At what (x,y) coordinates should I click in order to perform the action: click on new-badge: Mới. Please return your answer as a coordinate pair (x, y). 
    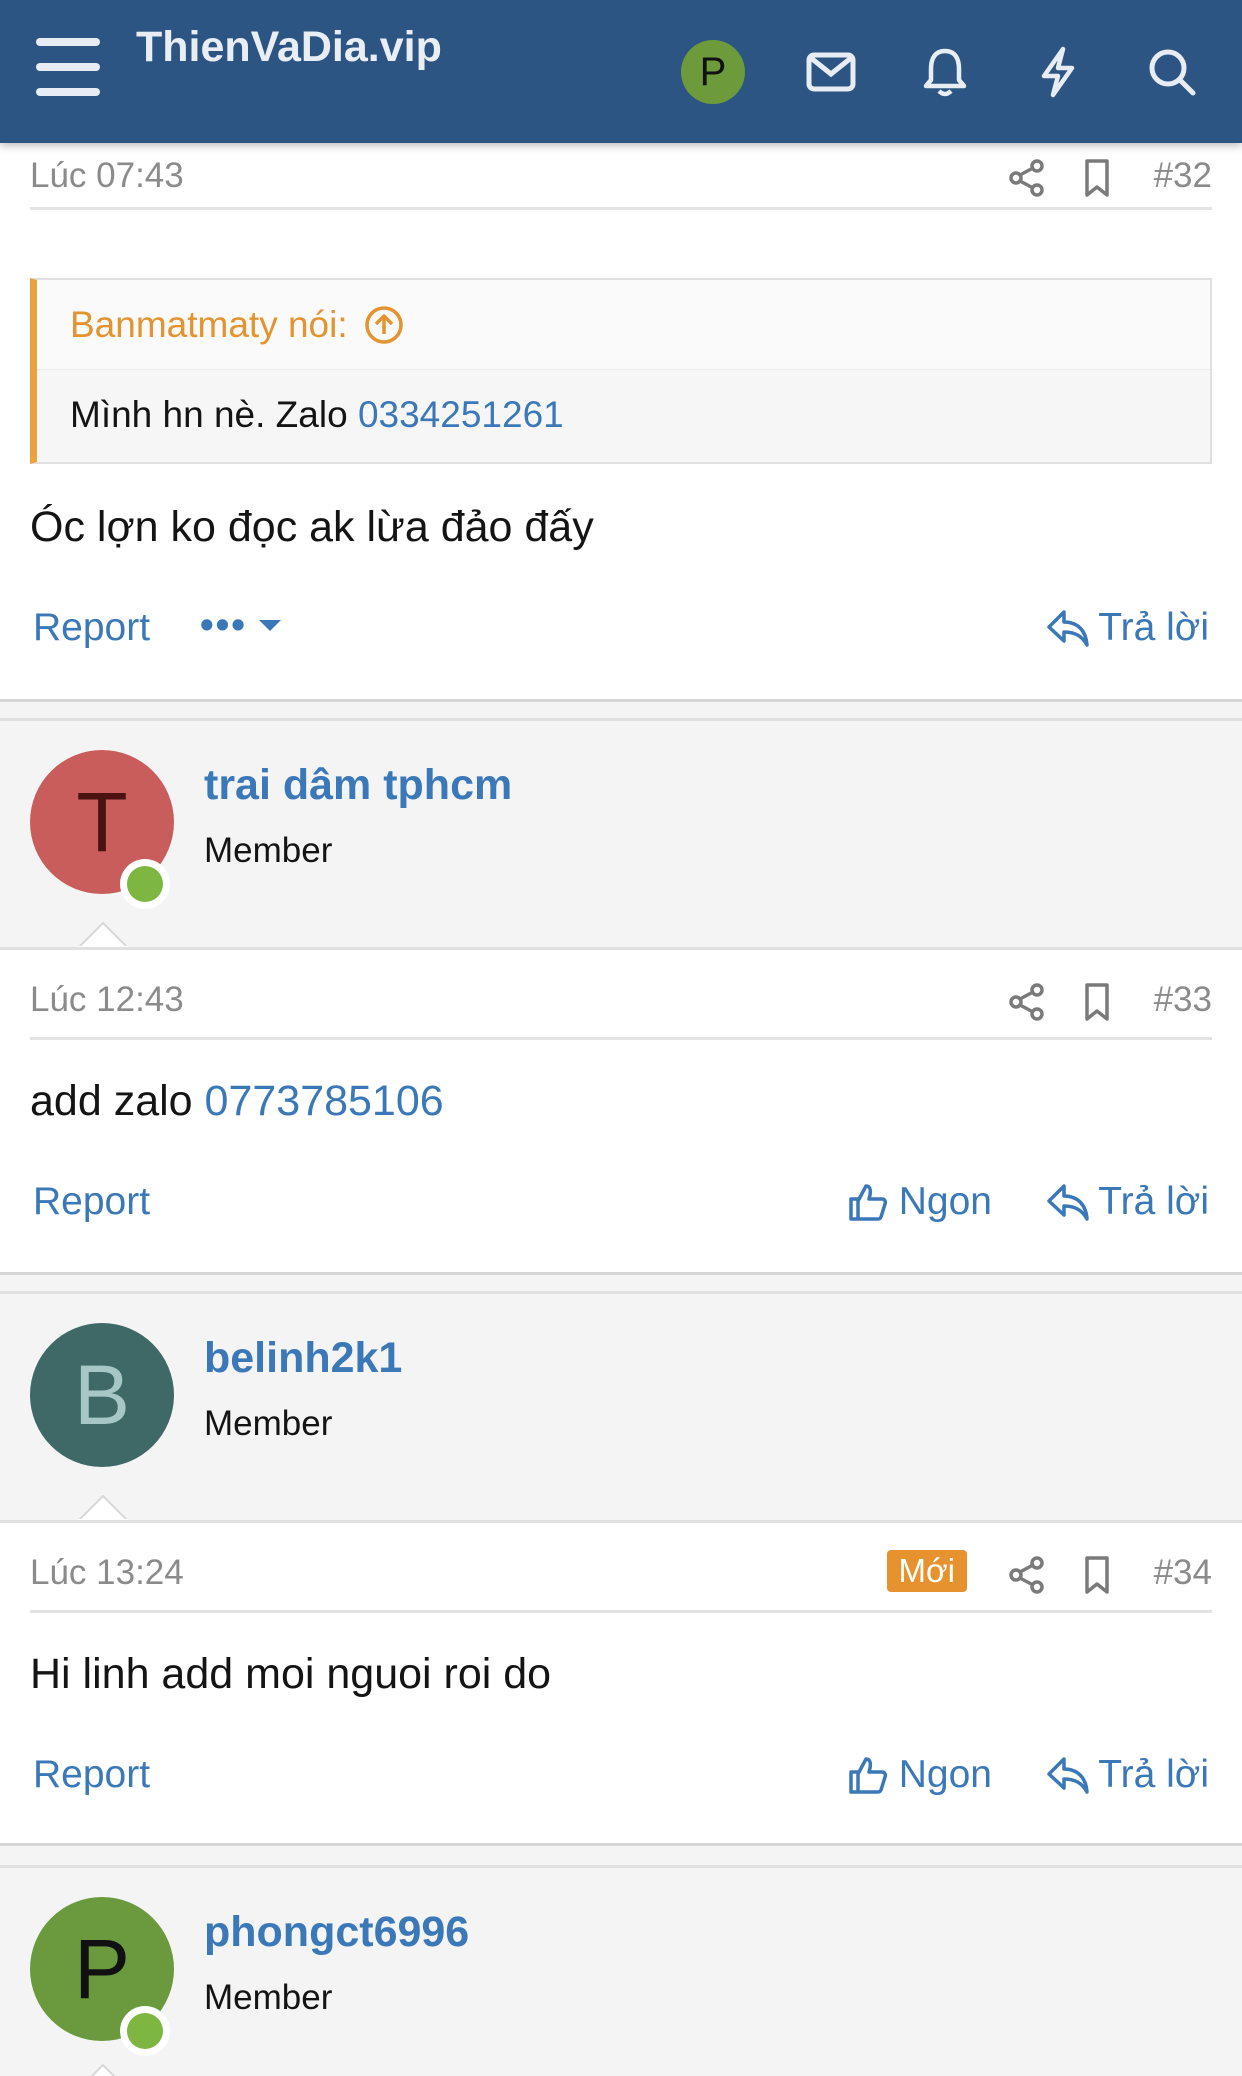
    Looking at the image, I should click on (926, 1571).